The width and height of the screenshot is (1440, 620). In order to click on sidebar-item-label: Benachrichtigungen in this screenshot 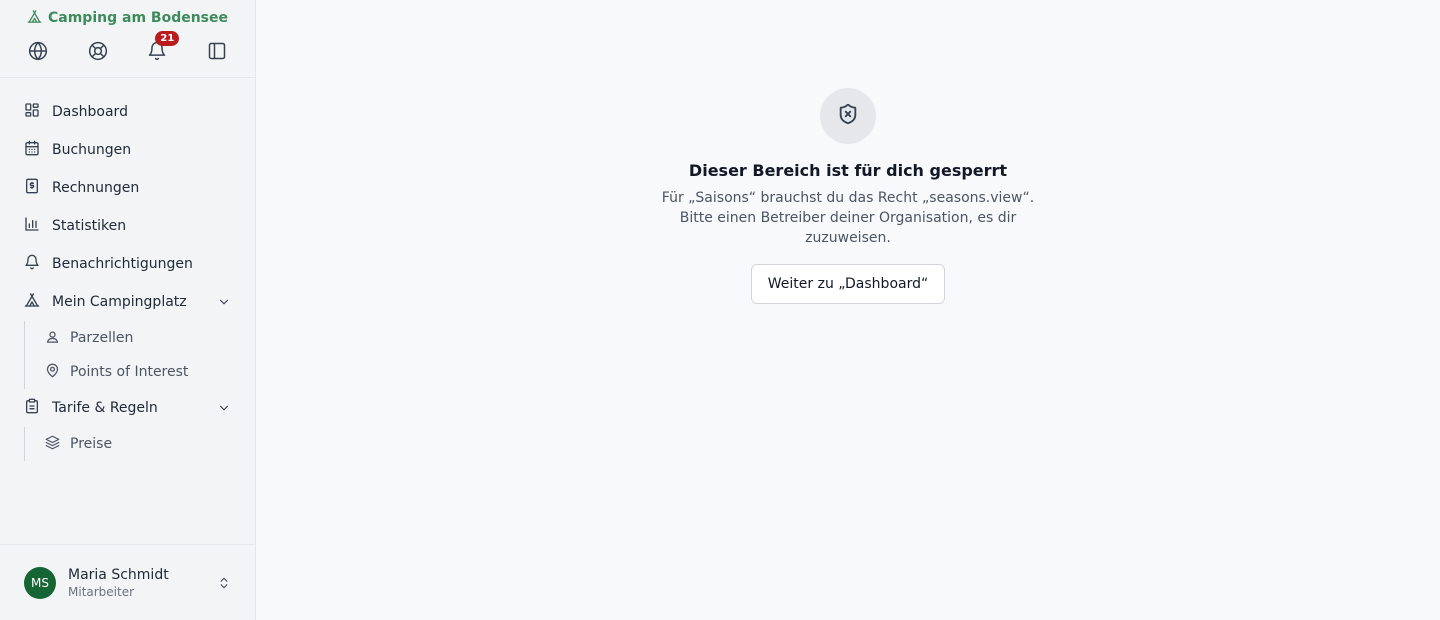, I will do `click(122, 264)`.